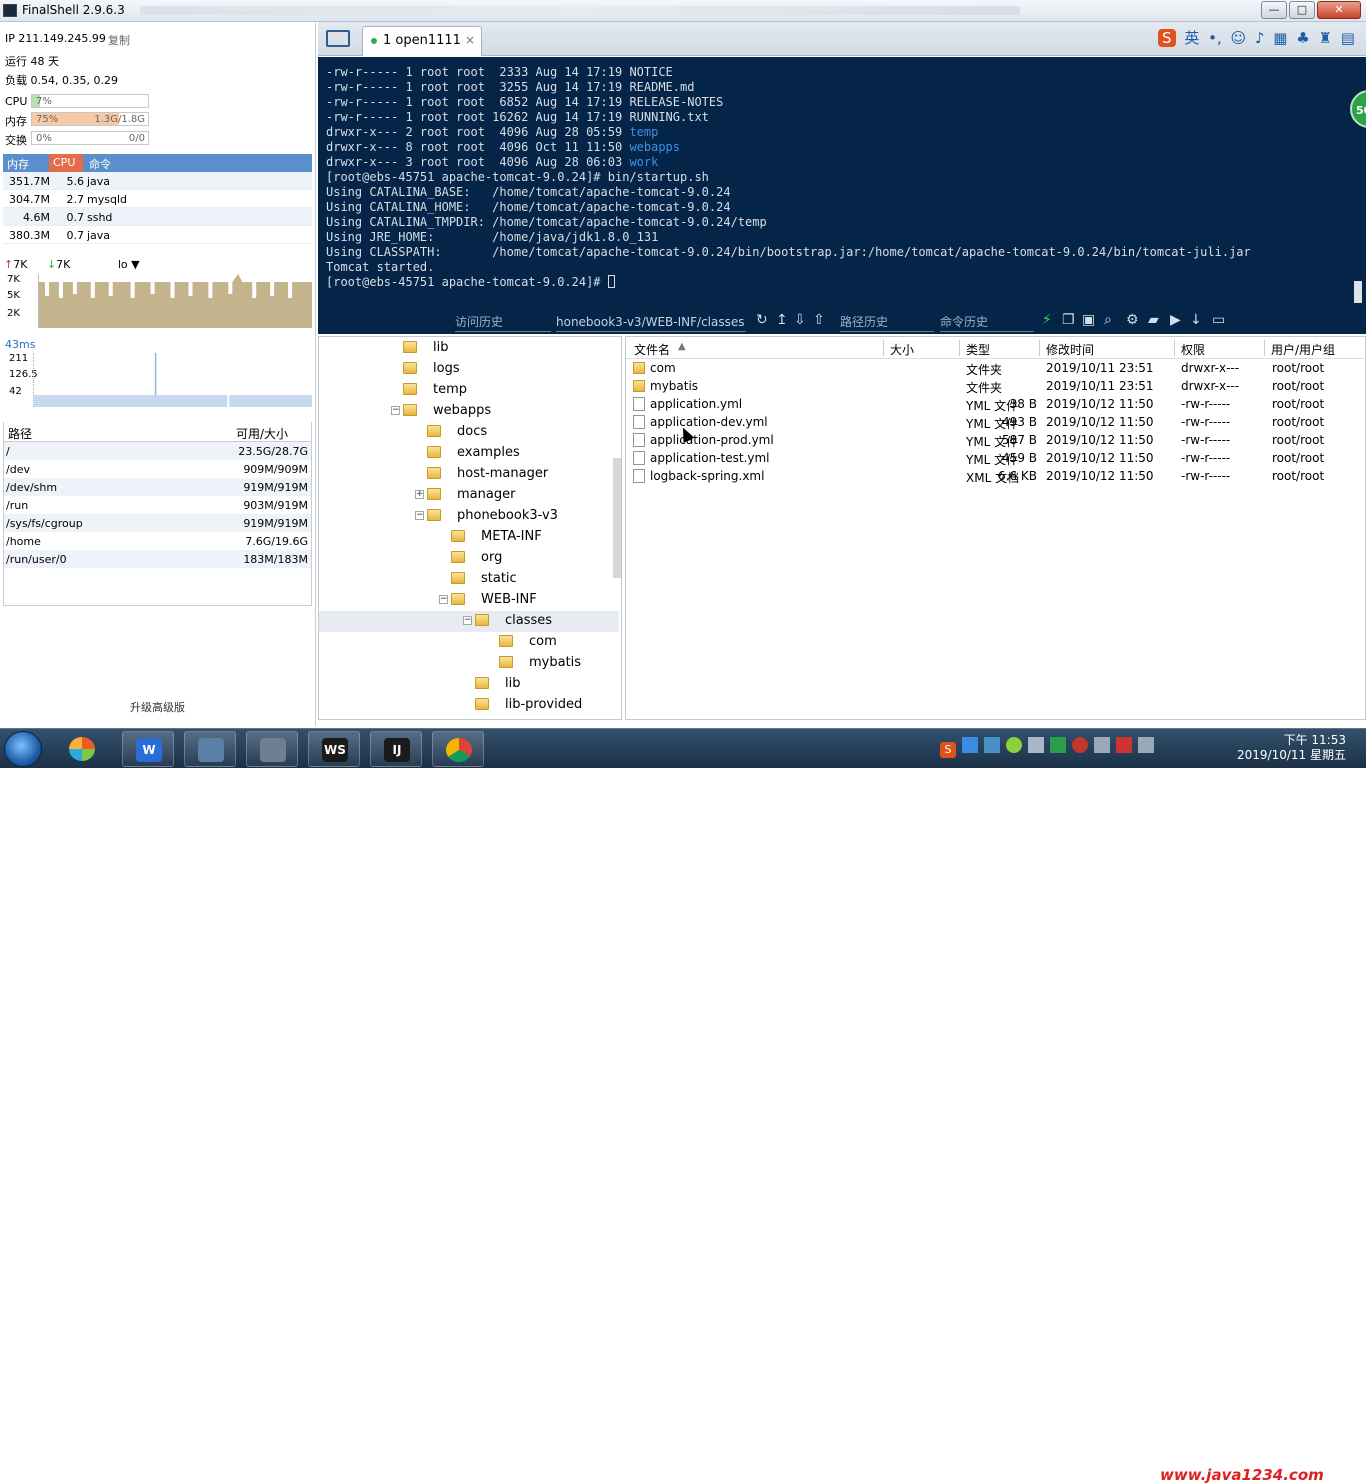 Image resolution: width=1366 pixels, height=1484 pixels. Describe the element at coordinates (1260, 38) in the screenshot. I see `mic-icon: ♪` at that location.